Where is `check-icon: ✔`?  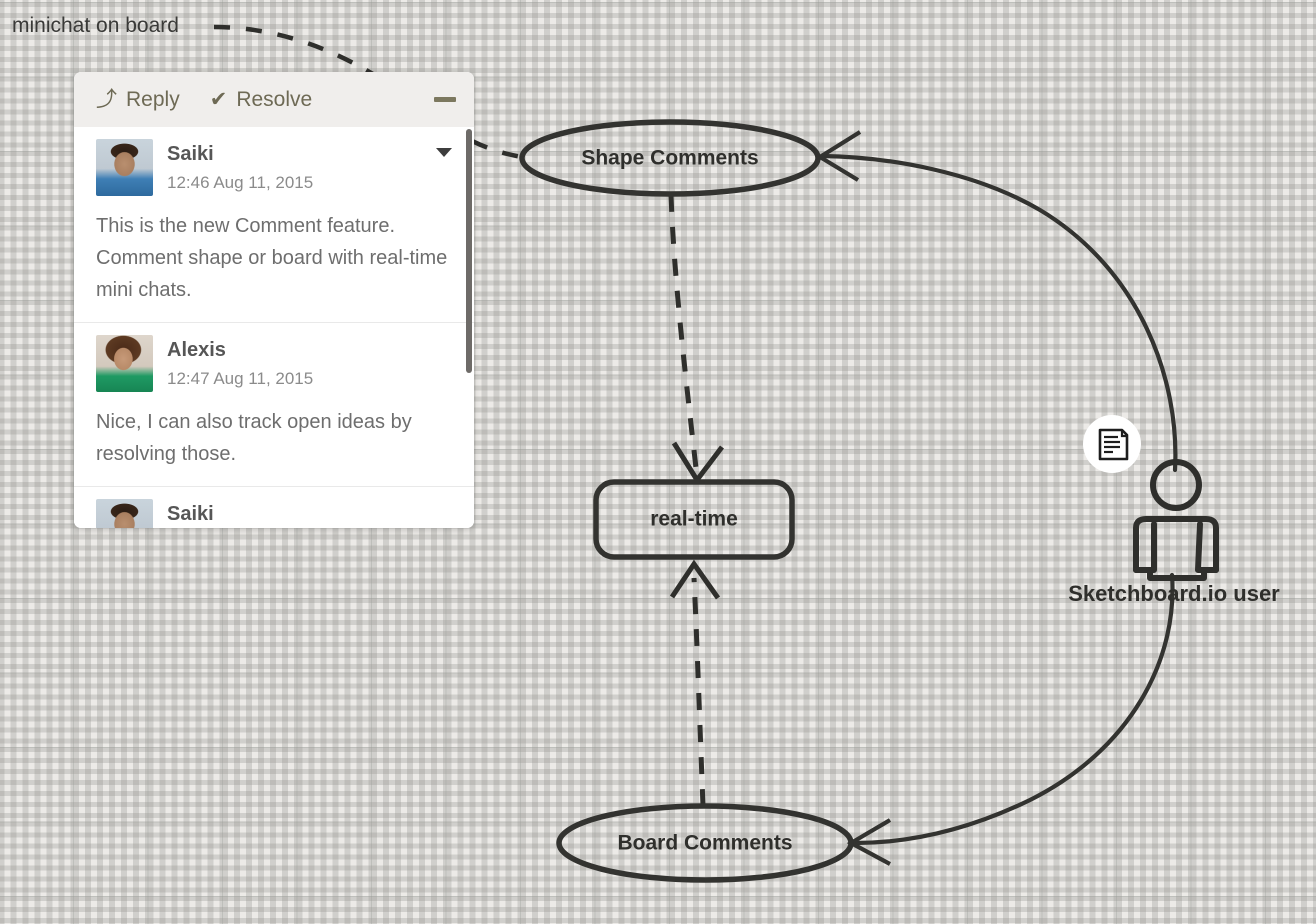
check-icon: ✔ is located at coordinates (218, 99).